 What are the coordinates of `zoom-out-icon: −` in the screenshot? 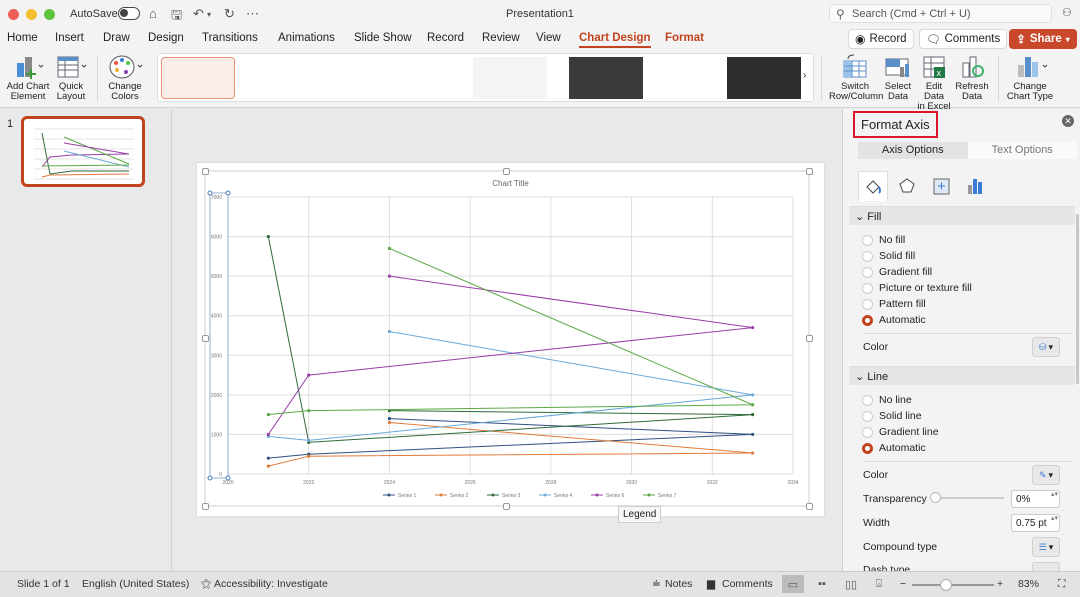 It's located at (903, 584).